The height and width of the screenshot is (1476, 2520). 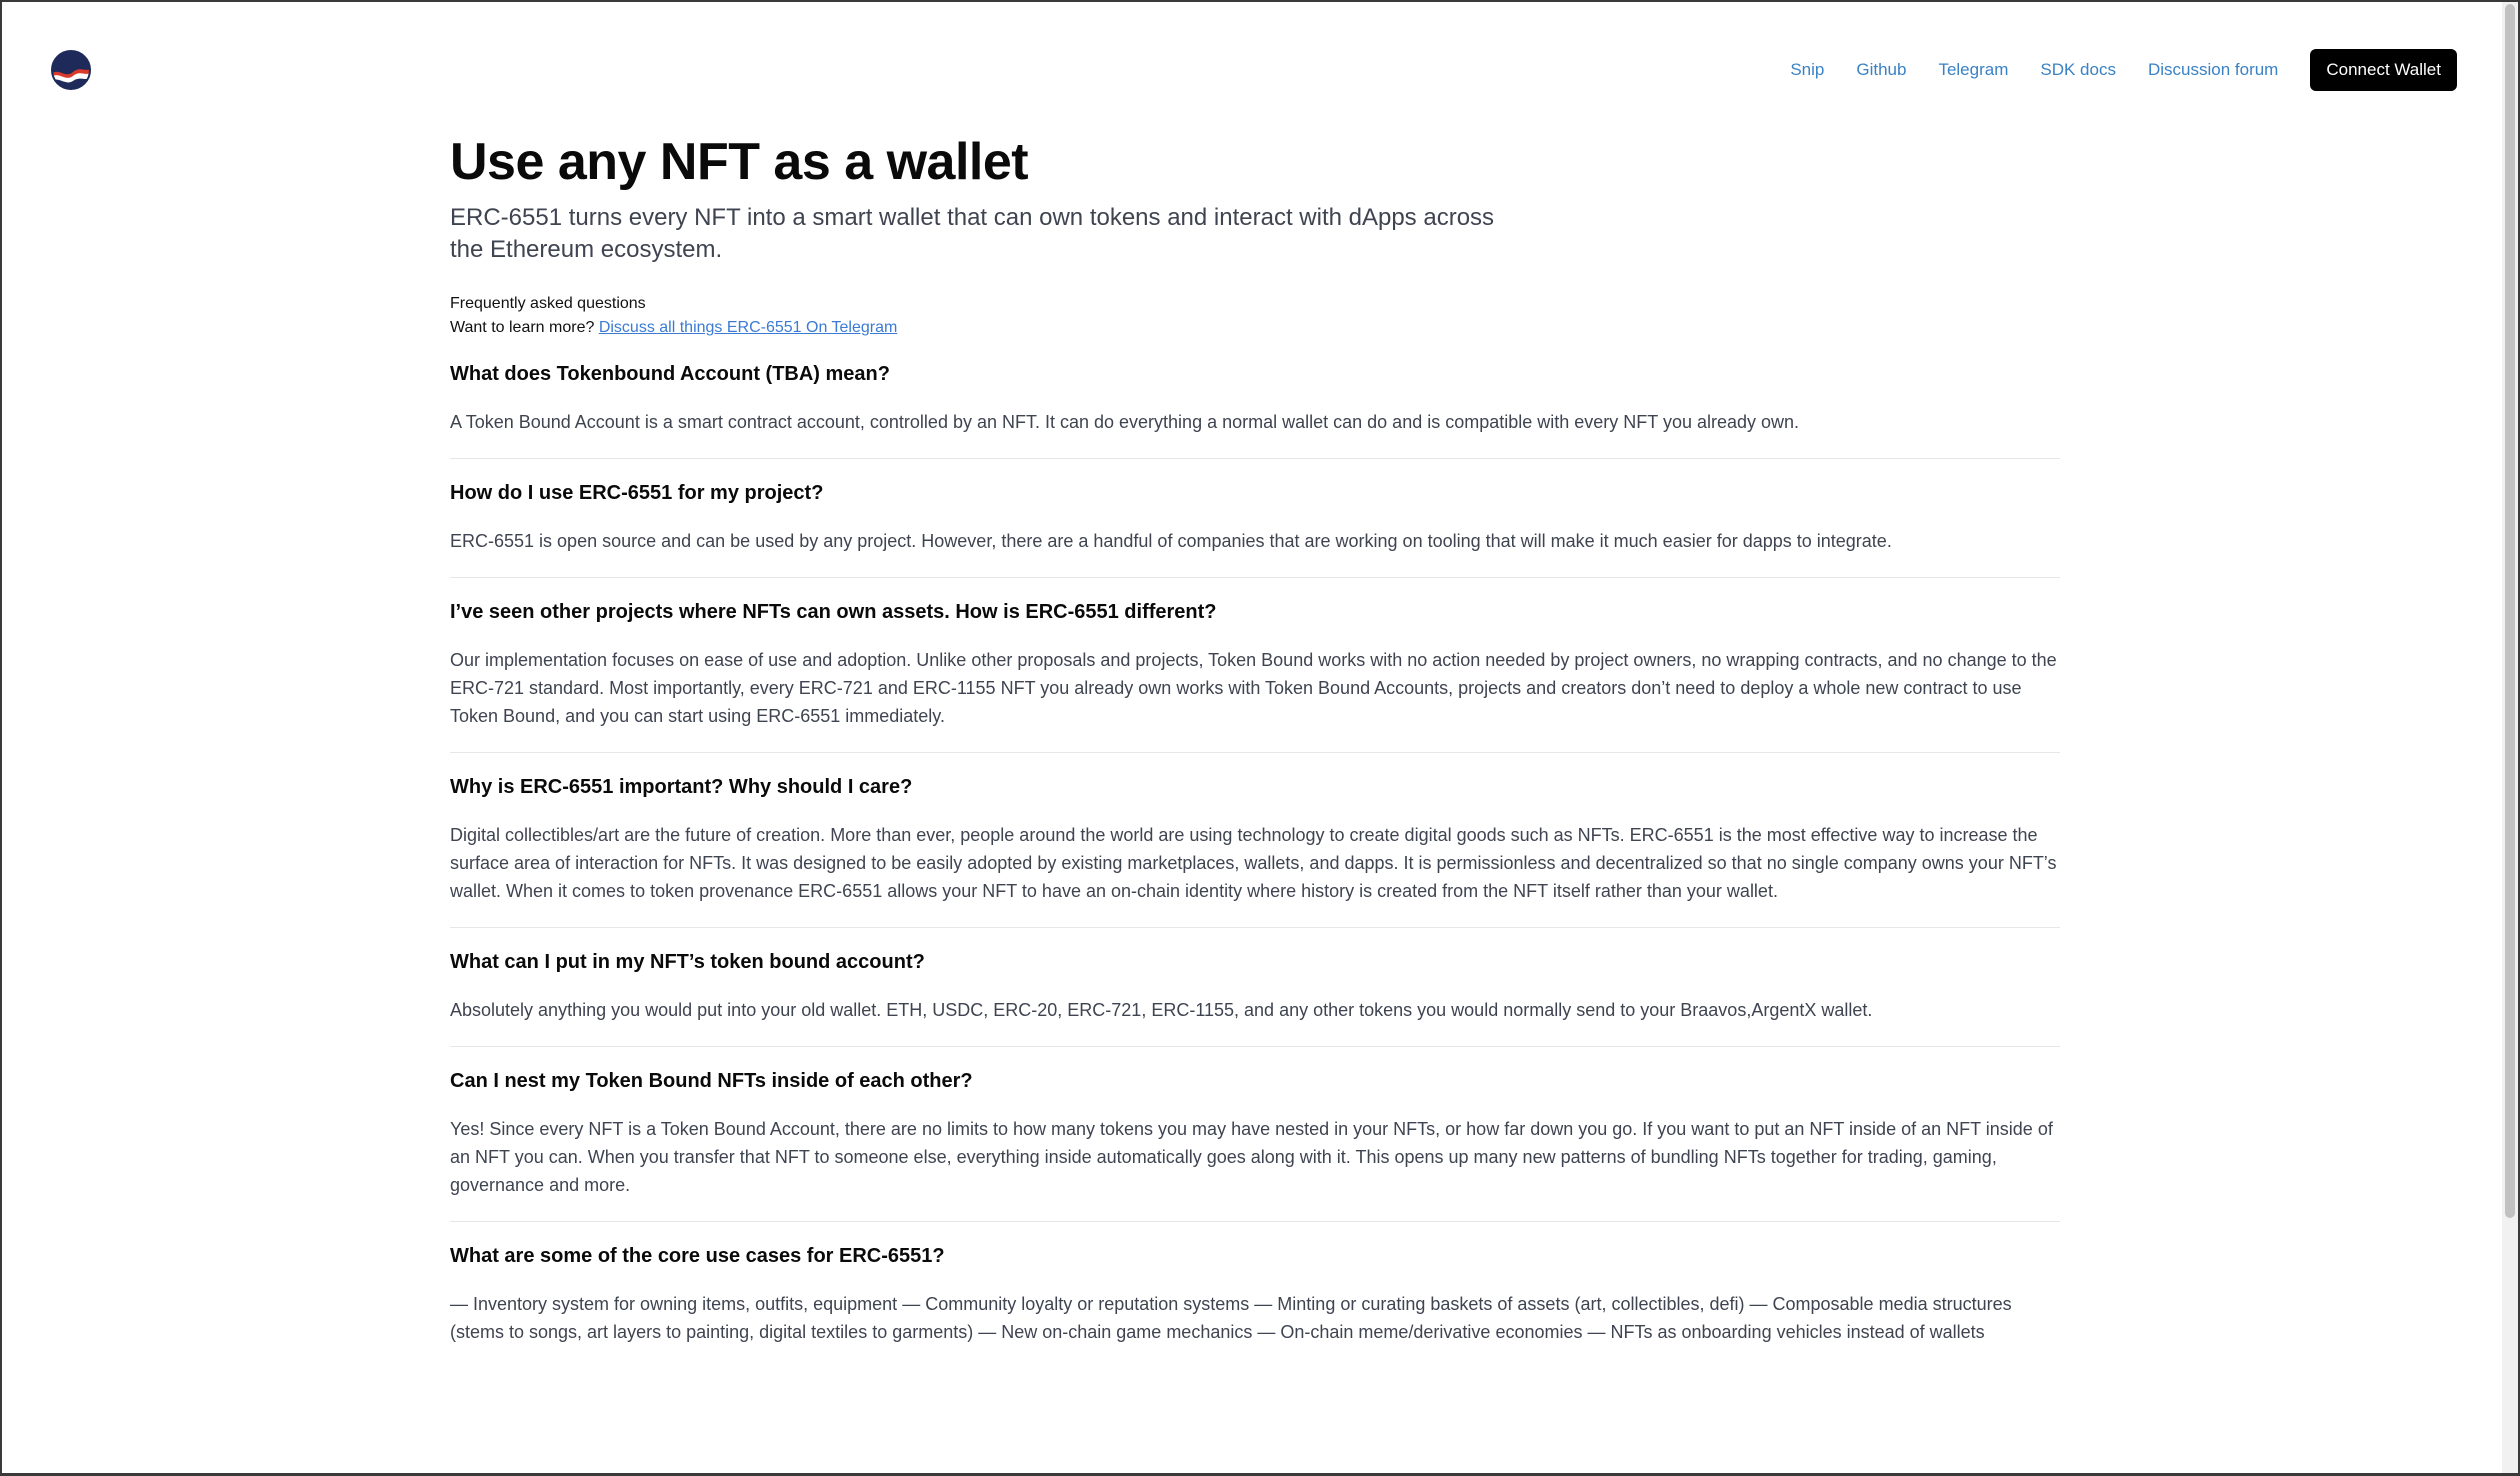 What do you see at coordinates (524, 327) in the screenshot?
I see `learn-more-text: Want to learn more?` at bounding box center [524, 327].